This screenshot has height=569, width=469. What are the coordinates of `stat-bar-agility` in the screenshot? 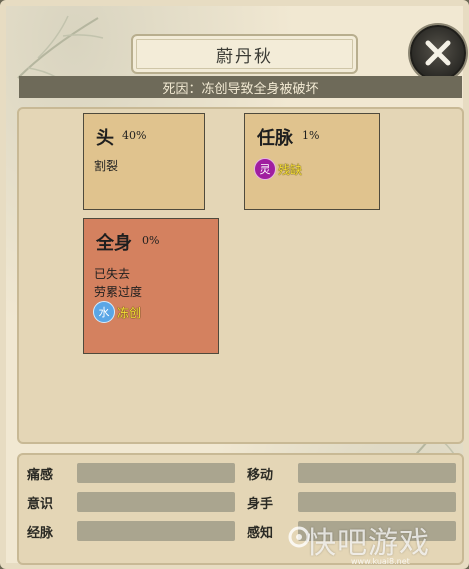 It's located at (377, 502).